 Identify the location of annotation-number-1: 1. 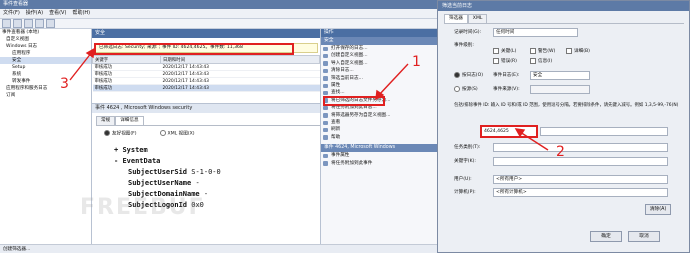
(416, 62).